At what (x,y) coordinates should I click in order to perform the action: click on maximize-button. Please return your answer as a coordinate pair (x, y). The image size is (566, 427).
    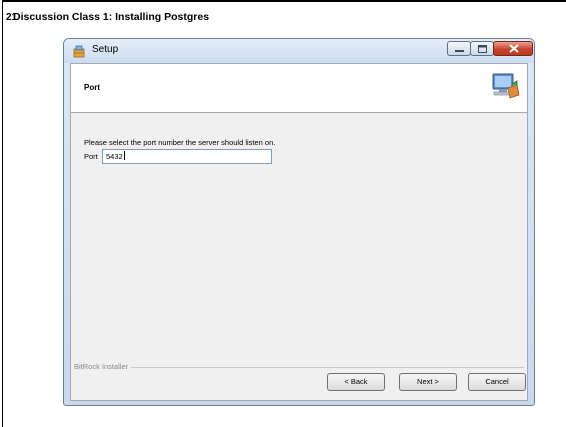
    Looking at the image, I should click on (482, 48).